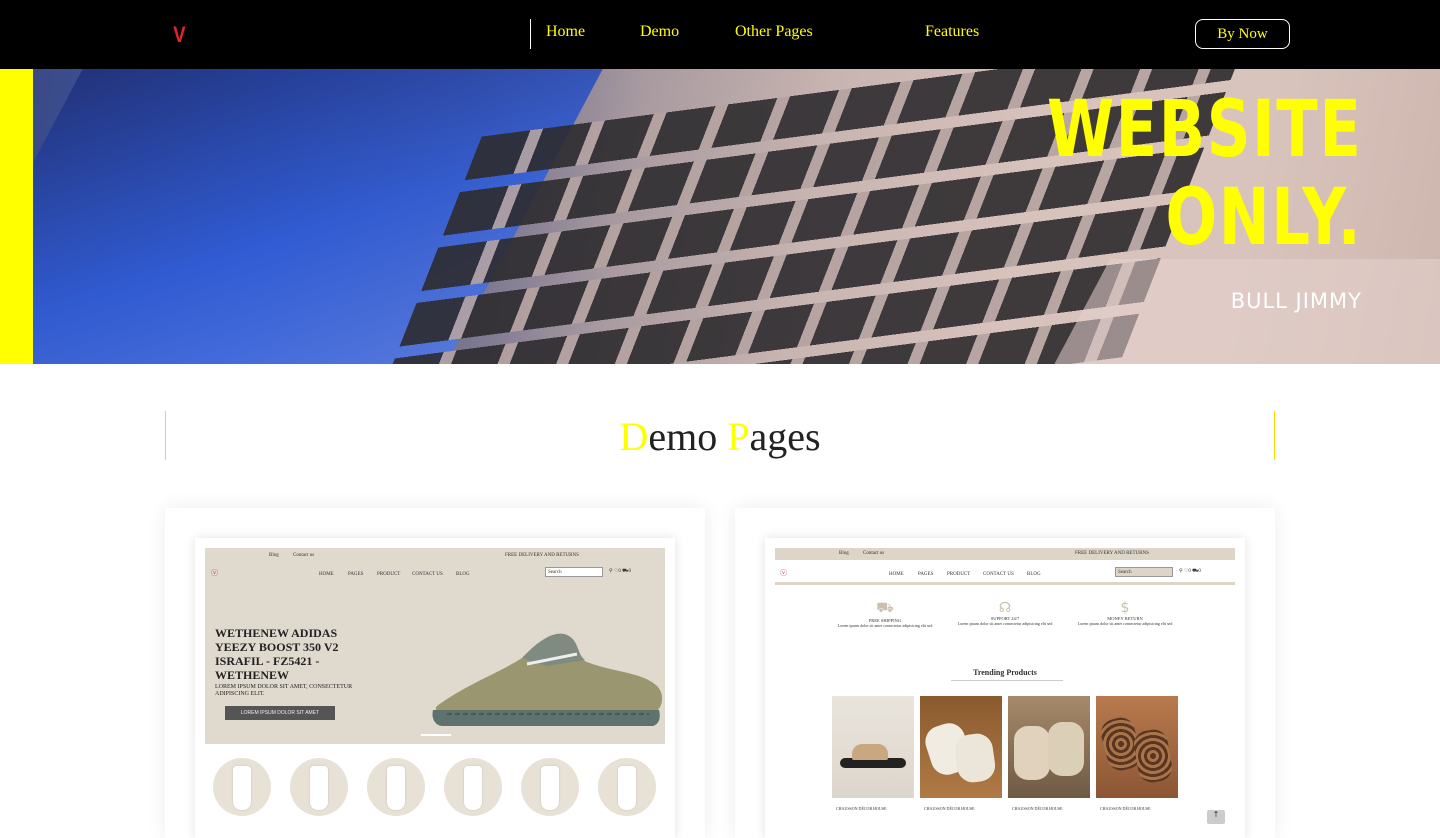 This screenshot has height=838, width=1440. Describe the element at coordinates (1296, 301) in the screenshot. I see `hero-author: BULL JIMMY` at that location.